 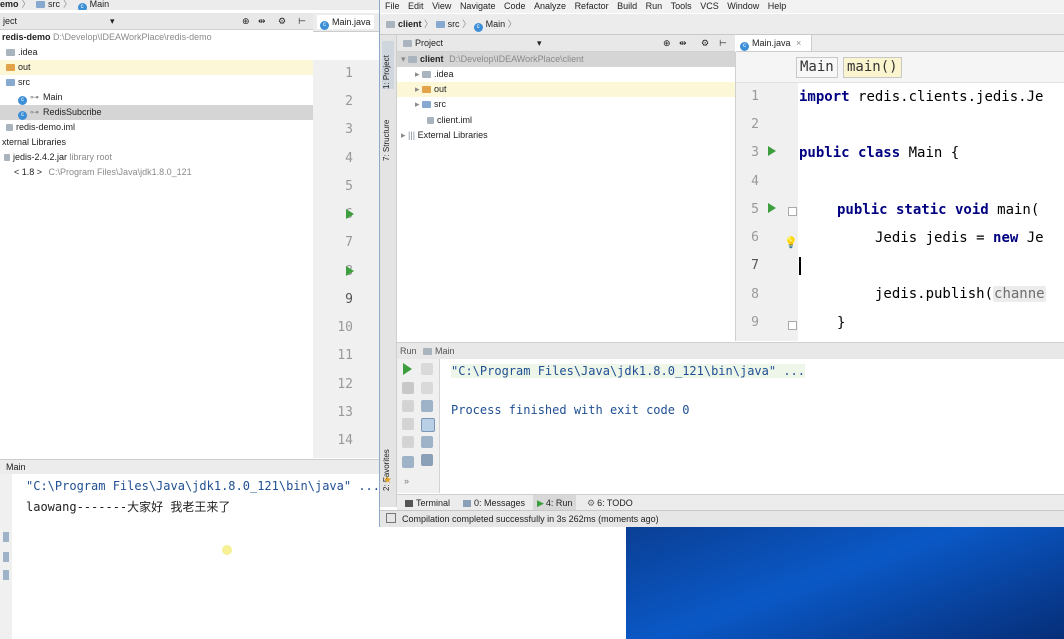 I want to click on stop-icon, so click(x=408, y=388).